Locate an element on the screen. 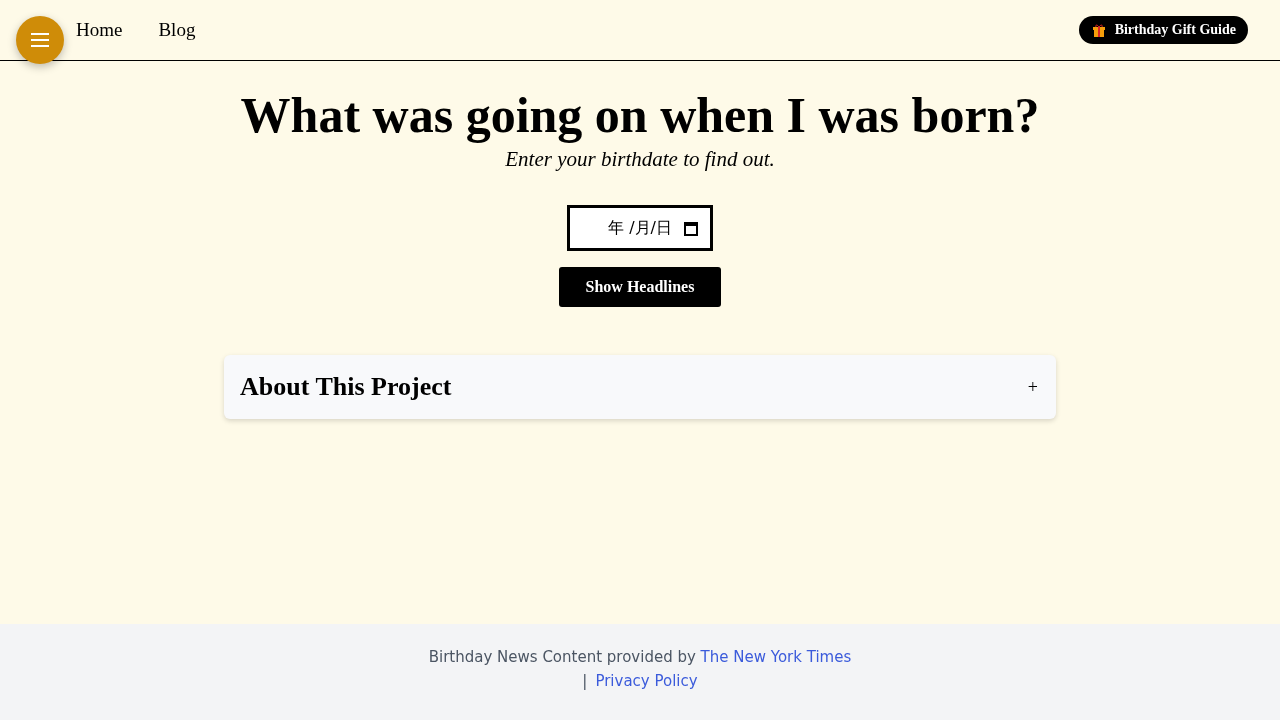 The width and height of the screenshot is (1280, 720). show-headlines-button: Show Headlines is located at coordinates (640, 287).